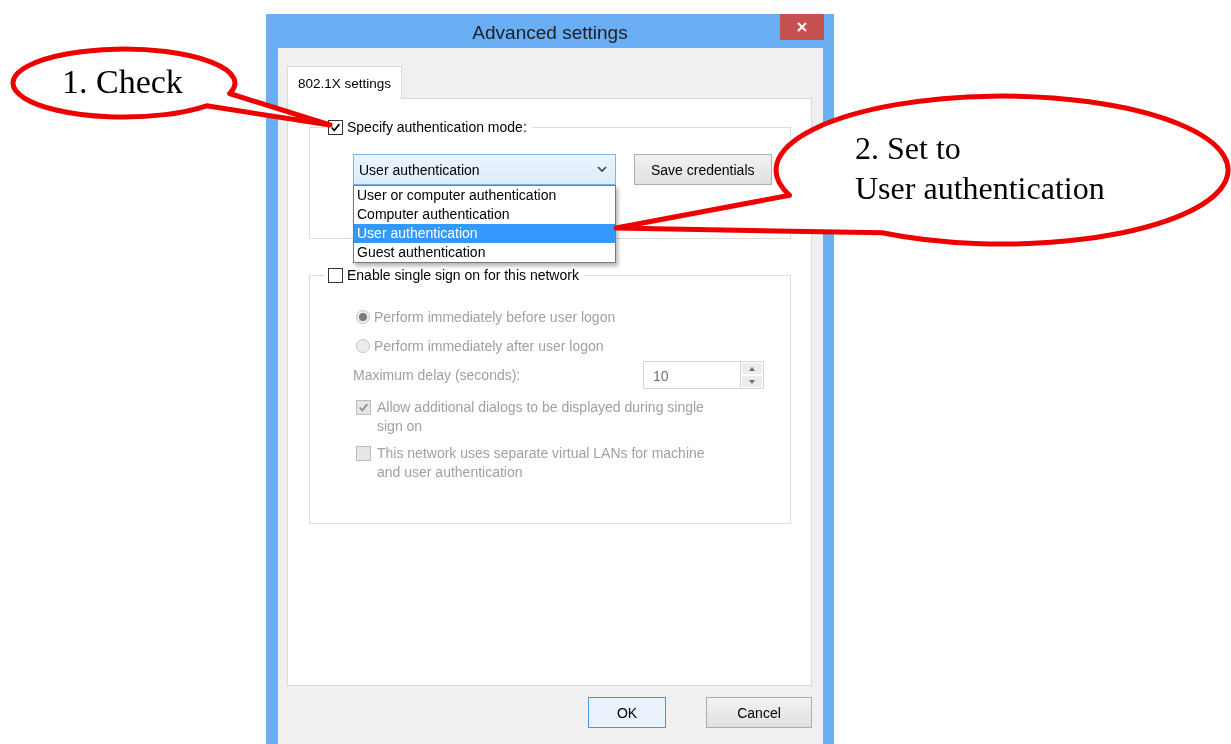 Image resolution: width=1231 pixels, height=744 pixels. I want to click on callout-text: User authentication, so click(980, 188).